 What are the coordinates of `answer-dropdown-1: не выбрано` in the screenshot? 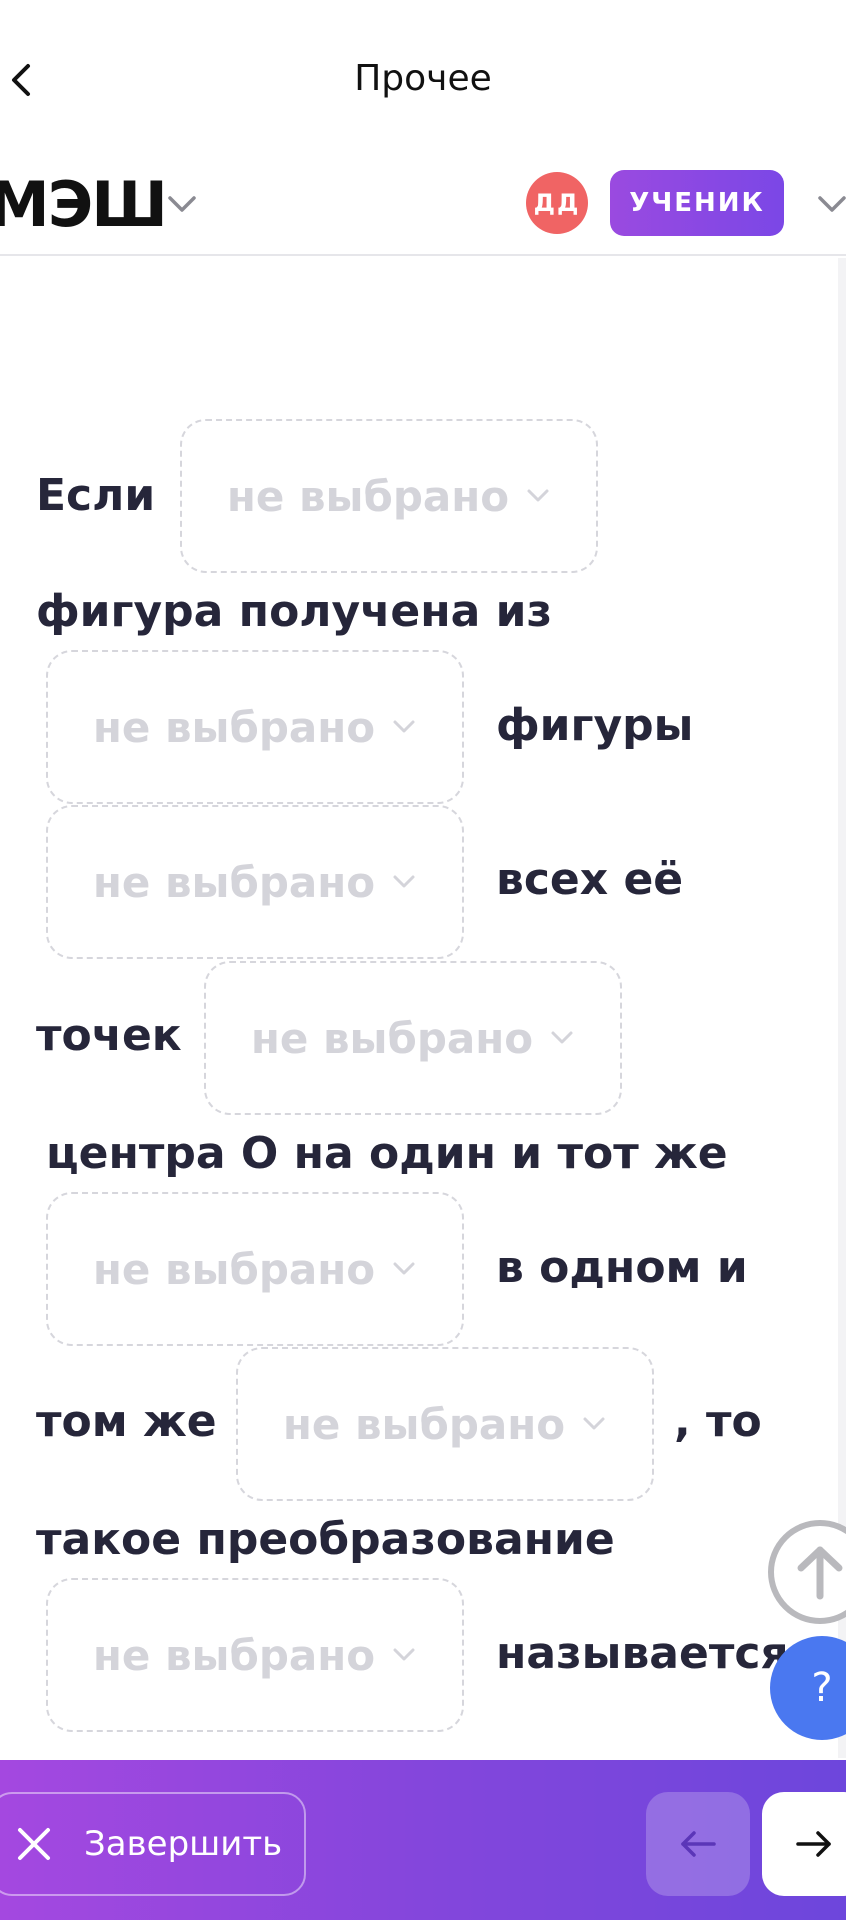 It's located at (389, 496).